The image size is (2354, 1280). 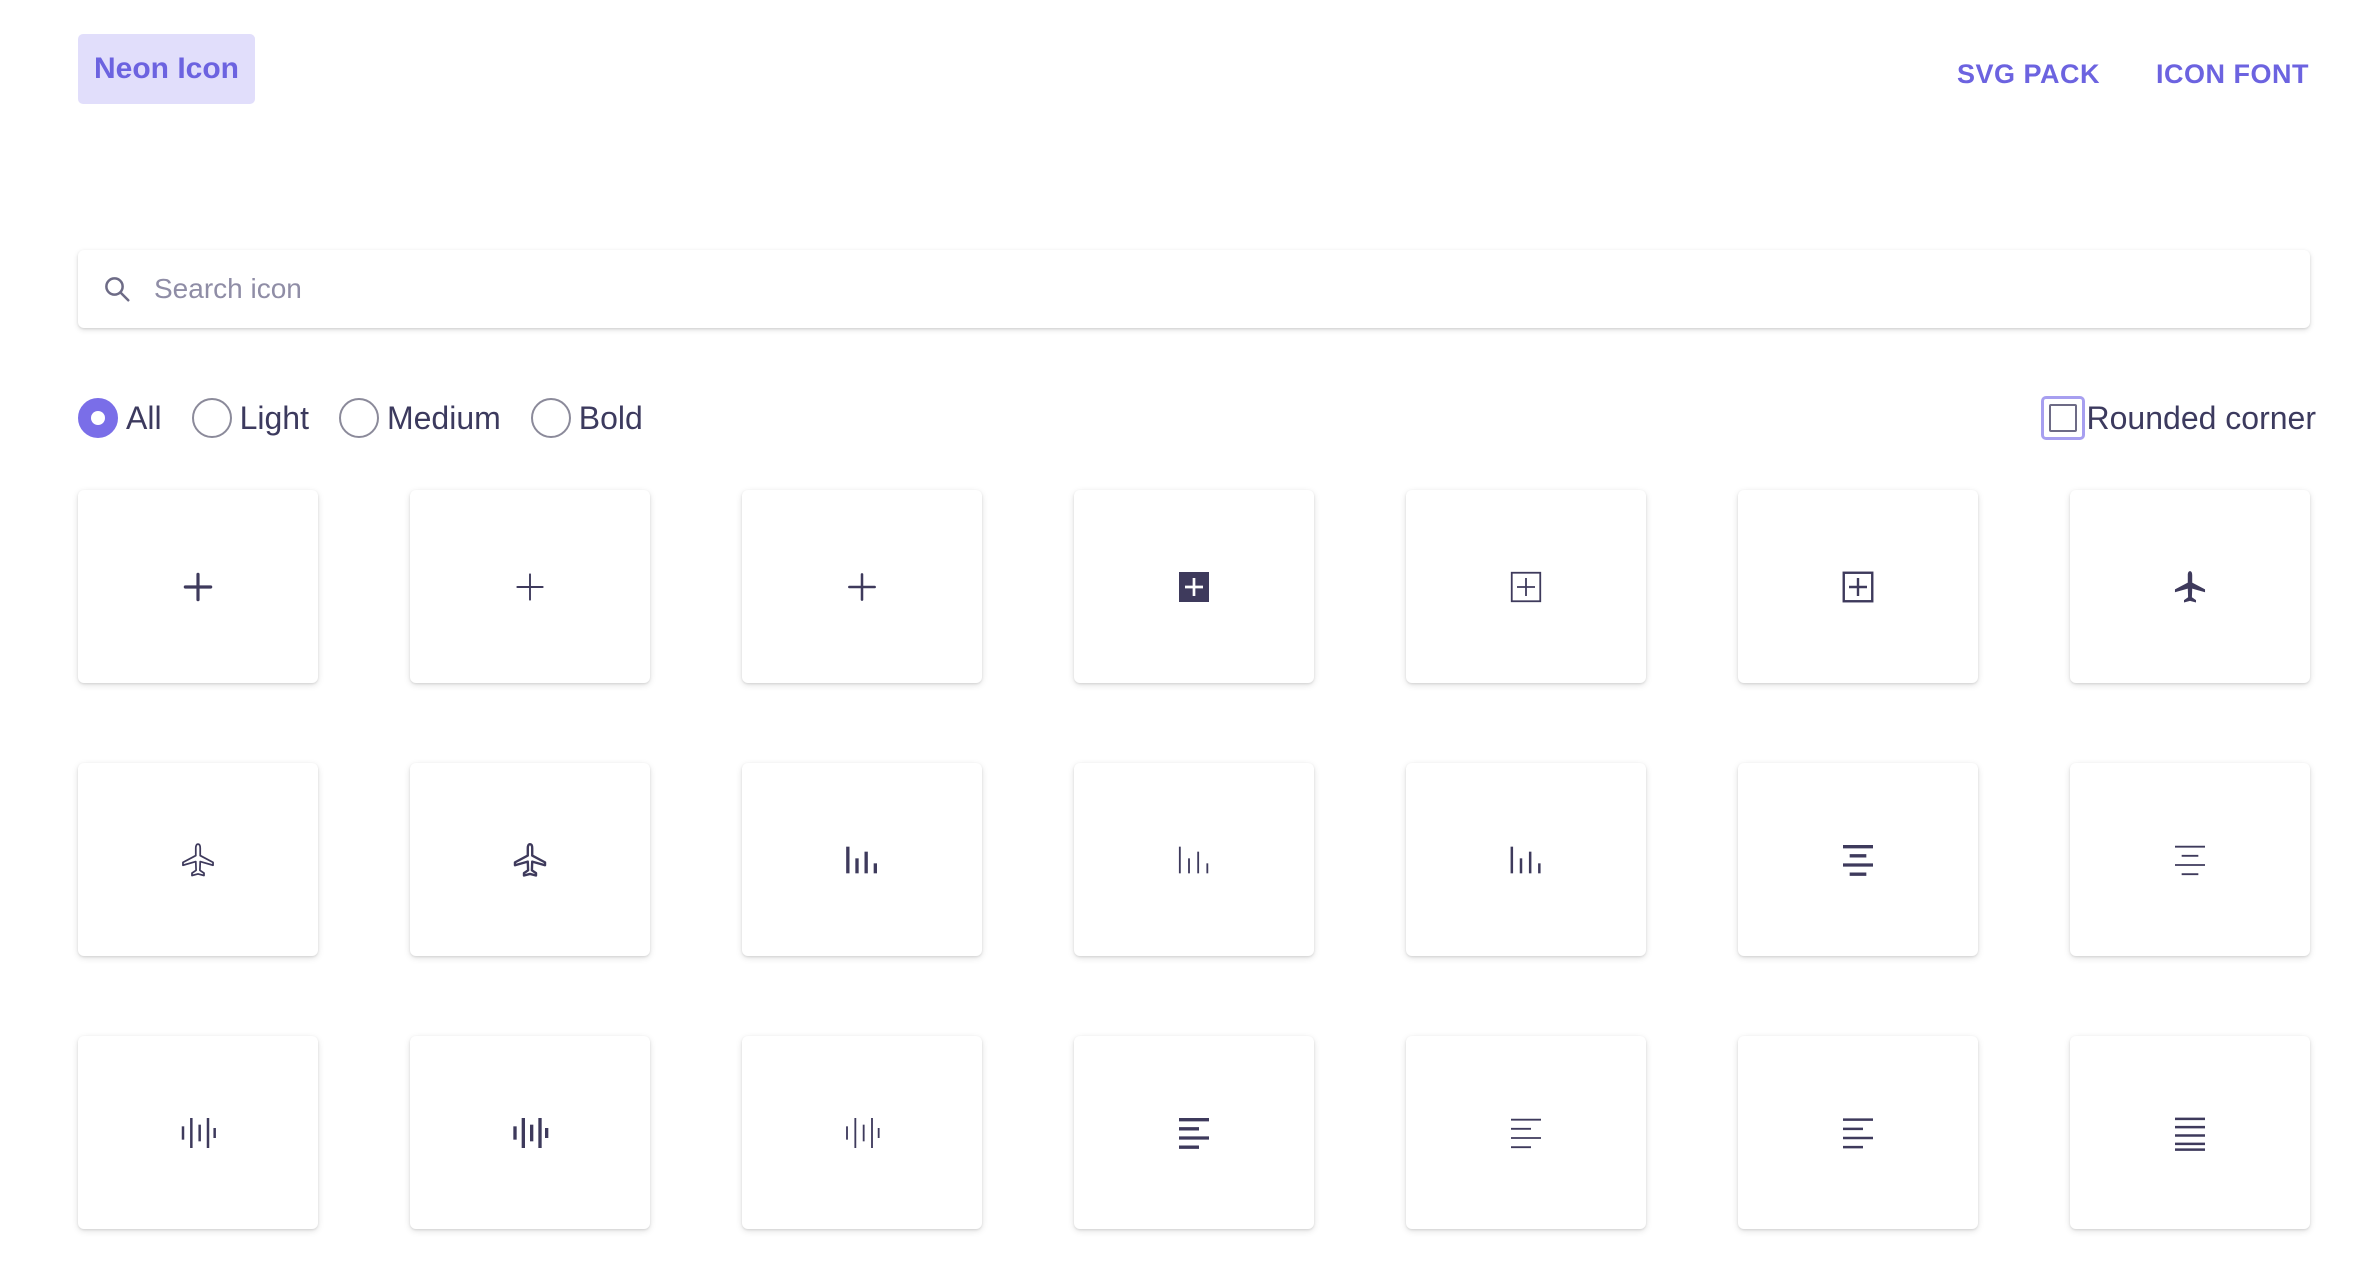 I want to click on icon-card-add-light, so click(x=530, y=586).